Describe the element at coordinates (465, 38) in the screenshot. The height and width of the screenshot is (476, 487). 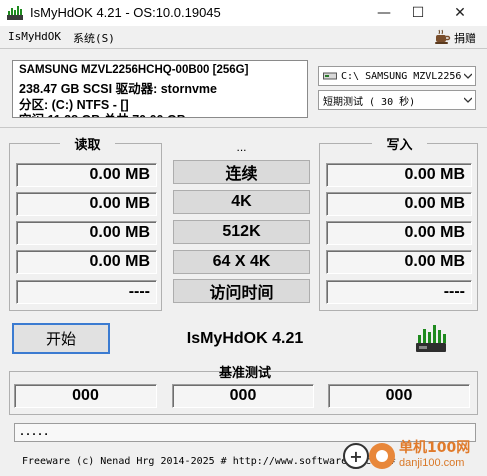
I see `donate-menu: 捐赠` at that location.